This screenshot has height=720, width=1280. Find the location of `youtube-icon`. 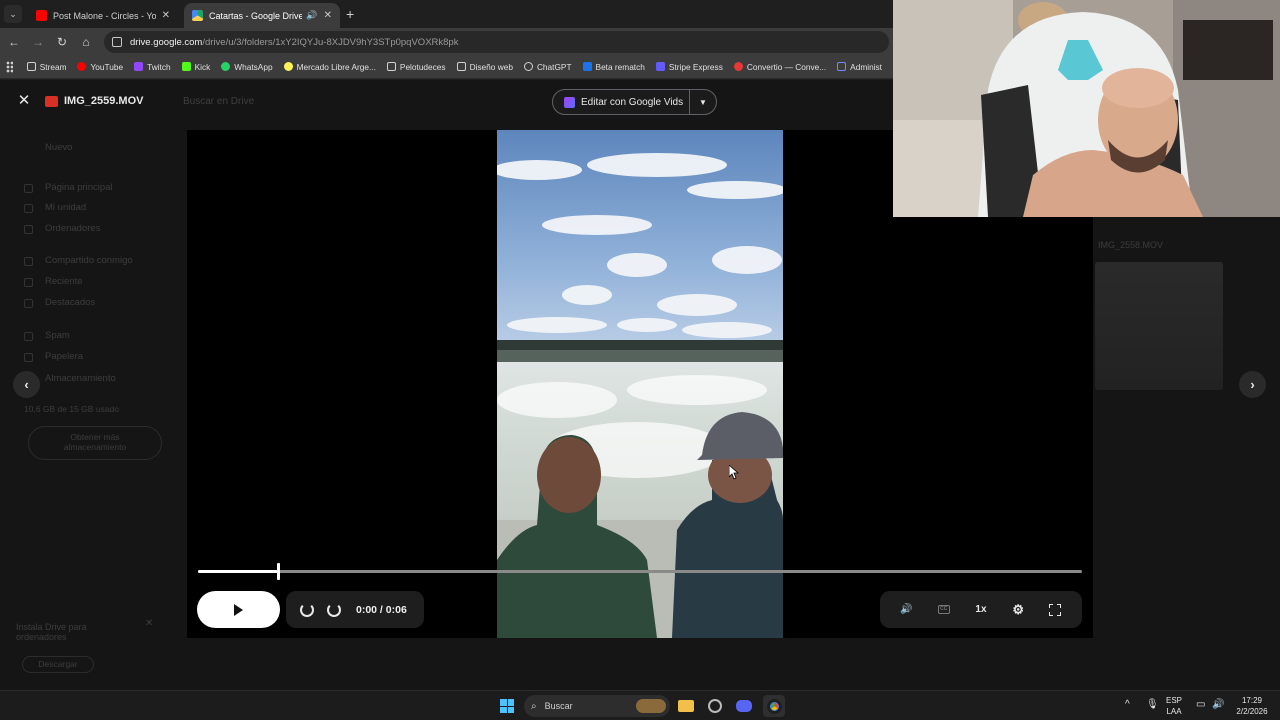

youtube-icon is located at coordinates (82, 66).